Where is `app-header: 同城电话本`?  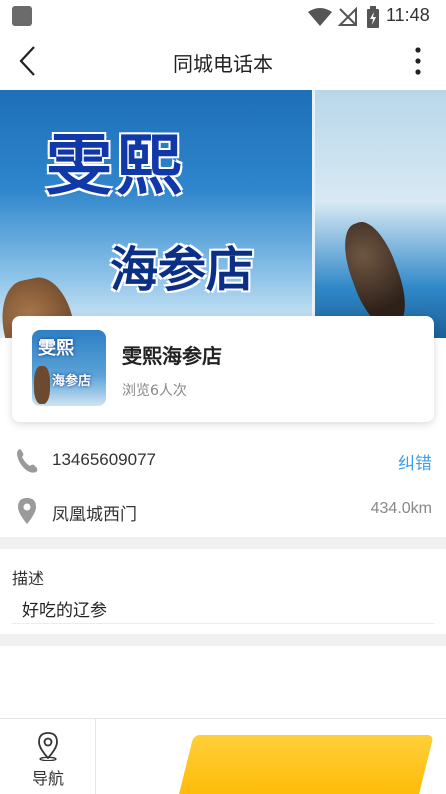 app-header: 同城电话本 is located at coordinates (223, 61).